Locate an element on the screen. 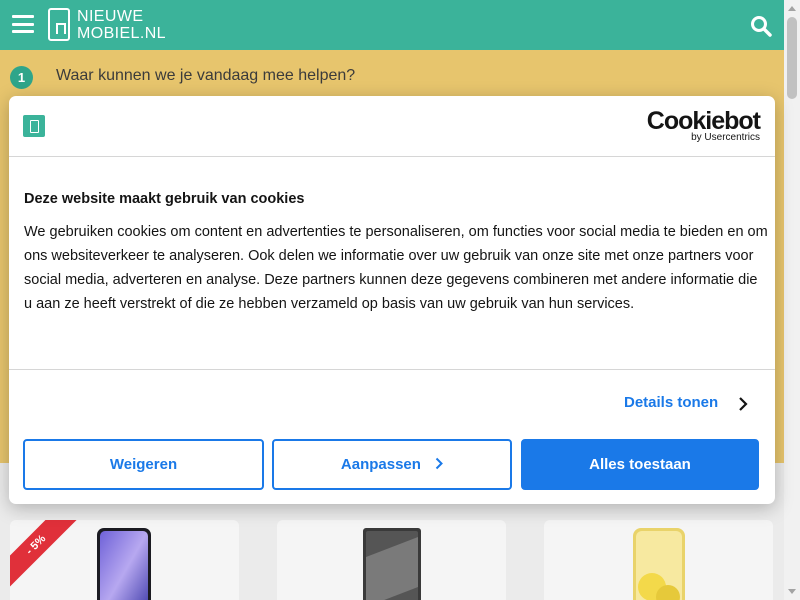 The width and height of the screenshot is (800, 600). site-logo: NIEUWE MOBIEL.NL is located at coordinates (121, 25).